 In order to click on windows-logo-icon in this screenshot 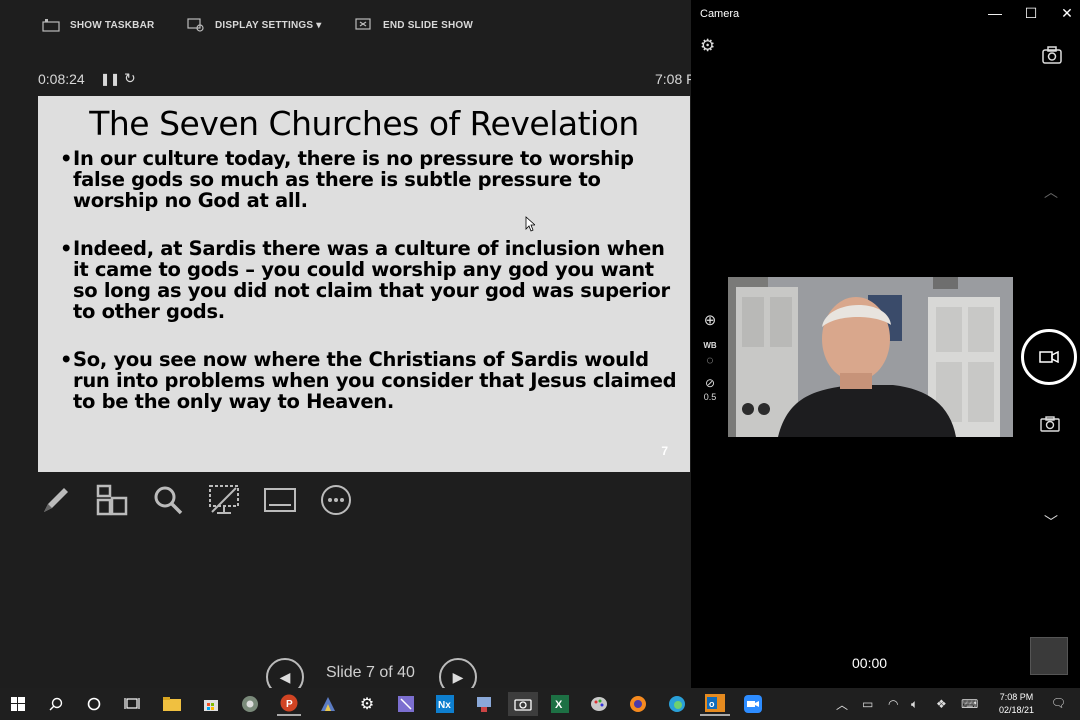, I will do `click(18, 704)`.